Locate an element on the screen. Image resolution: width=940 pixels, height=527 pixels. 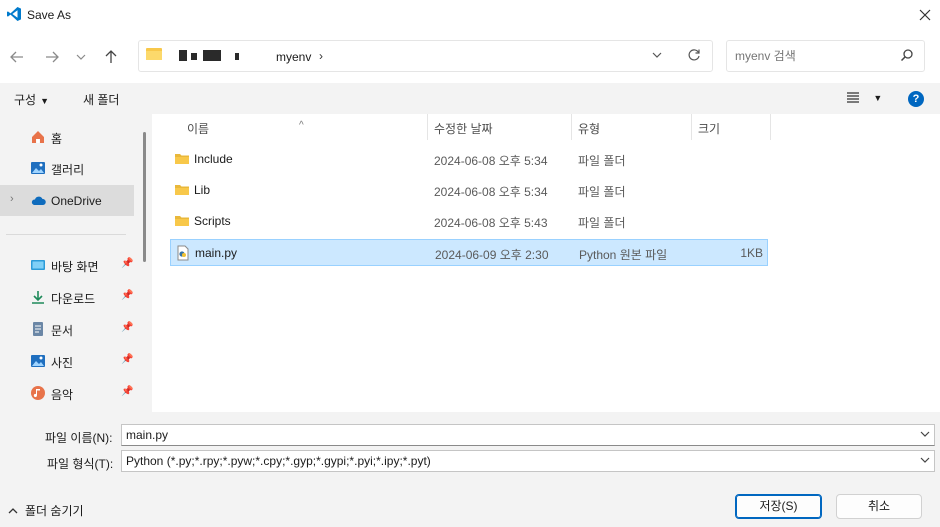
cloud-icon is located at coordinates (38, 200).